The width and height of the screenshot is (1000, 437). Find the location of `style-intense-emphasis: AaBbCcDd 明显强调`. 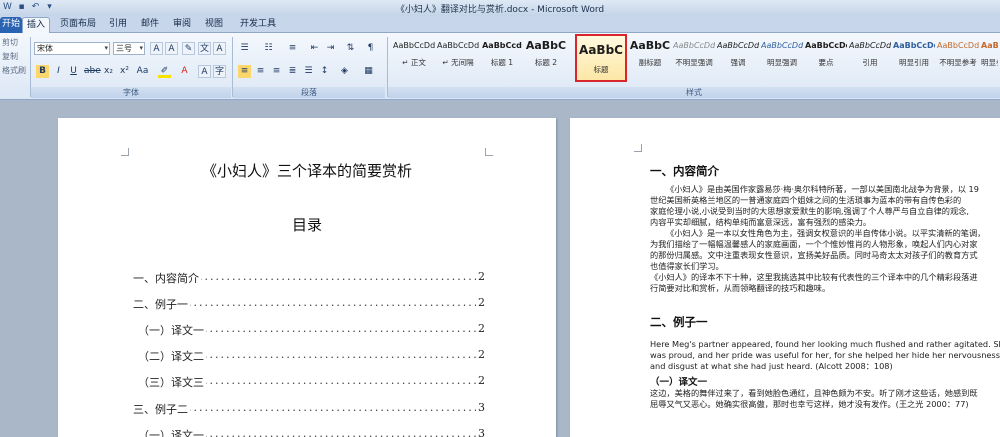

style-intense-emphasis: AaBbCcDd 明显强调 is located at coordinates (782, 53).